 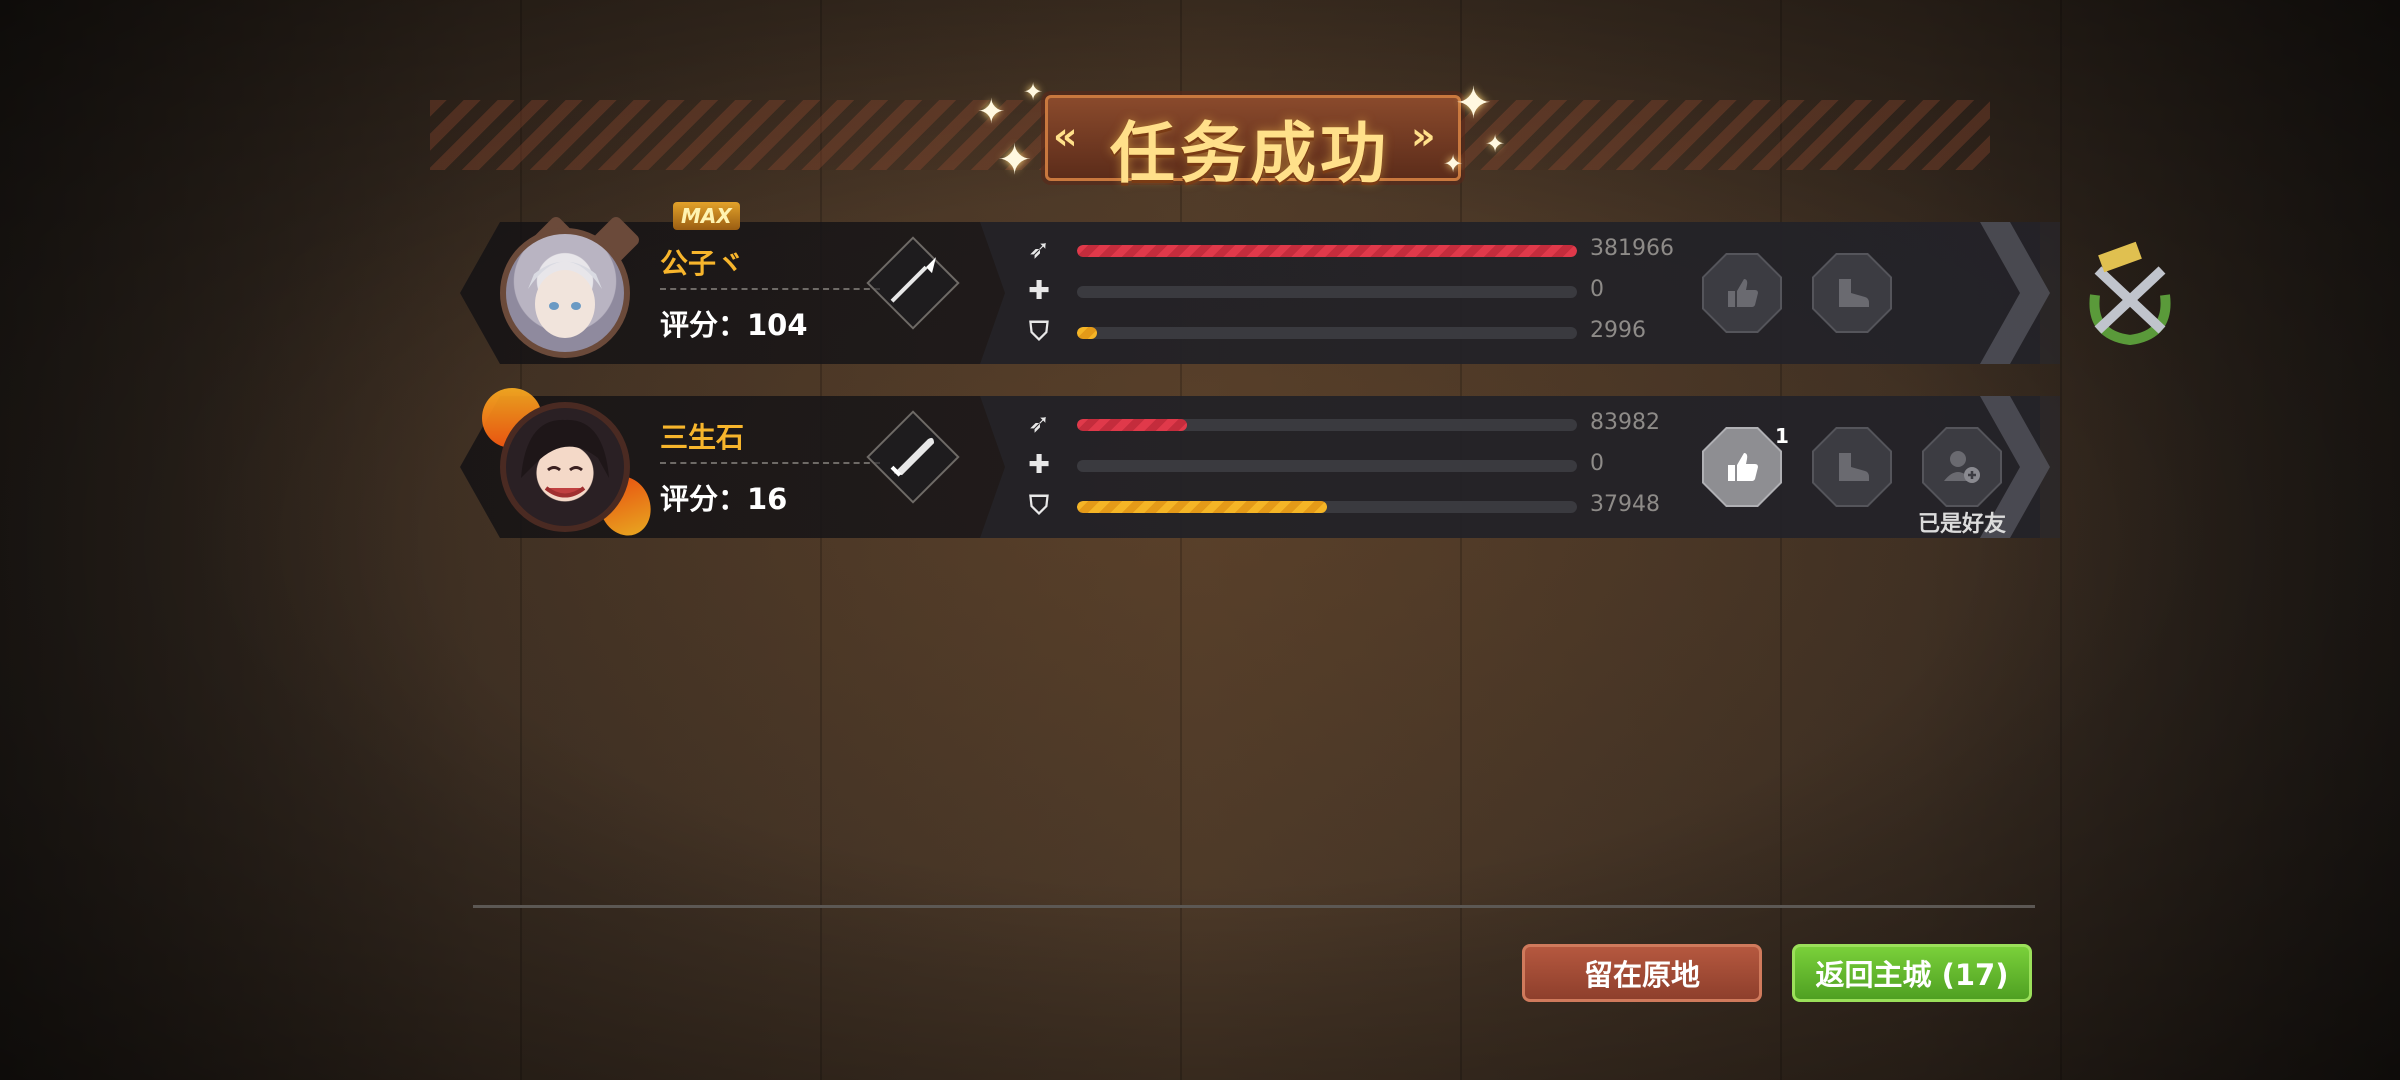 What do you see at coordinates (2130, 295) in the screenshot?
I see `mvp-medal-icon` at bounding box center [2130, 295].